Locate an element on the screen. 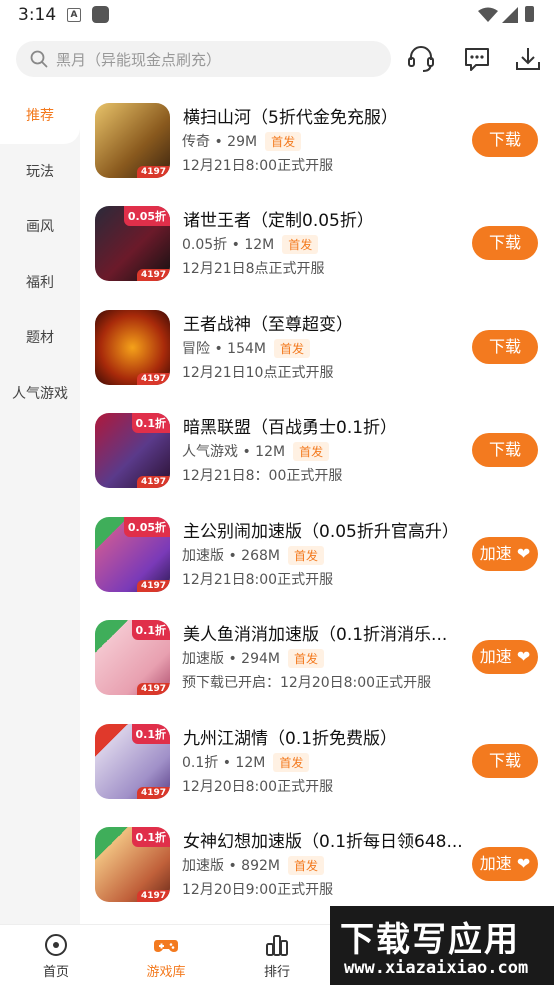 This screenshot has width=554, height=986. site-watermark-logo: 下载写应用 www.xiazaixiao.com is located at coordinates (442, 945).